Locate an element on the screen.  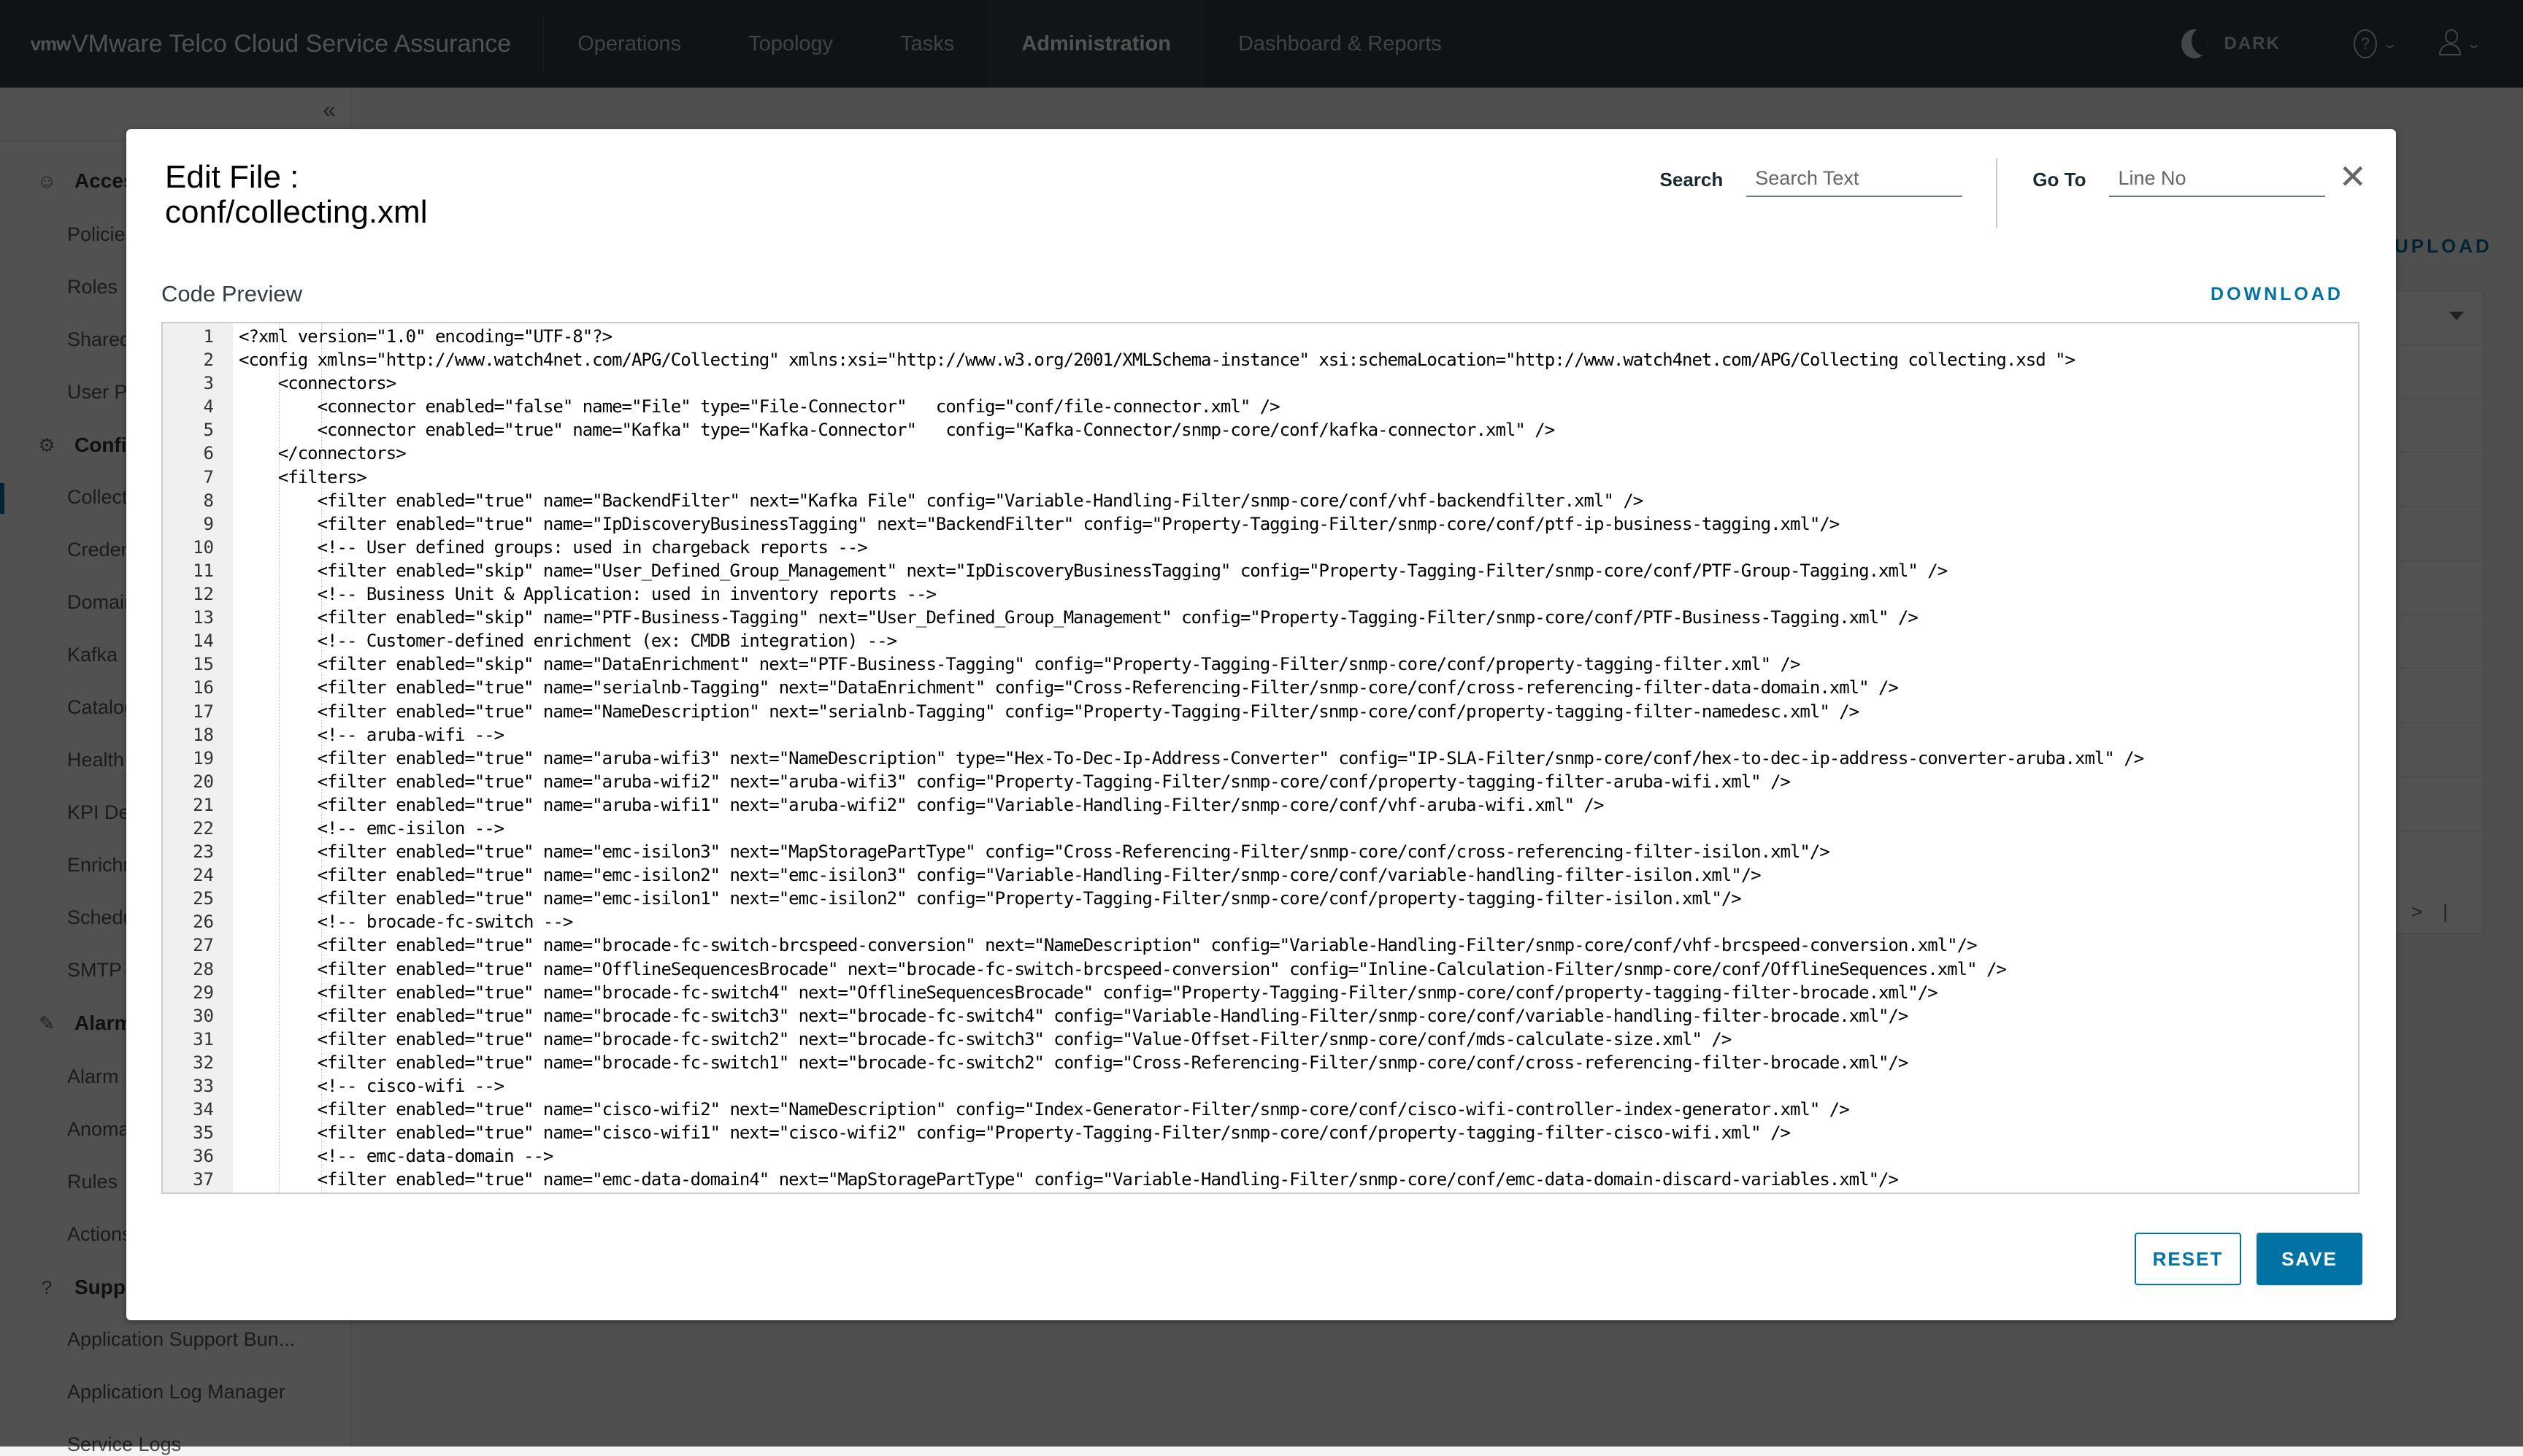
line-number: 15 is located at coordinates (203, 664).